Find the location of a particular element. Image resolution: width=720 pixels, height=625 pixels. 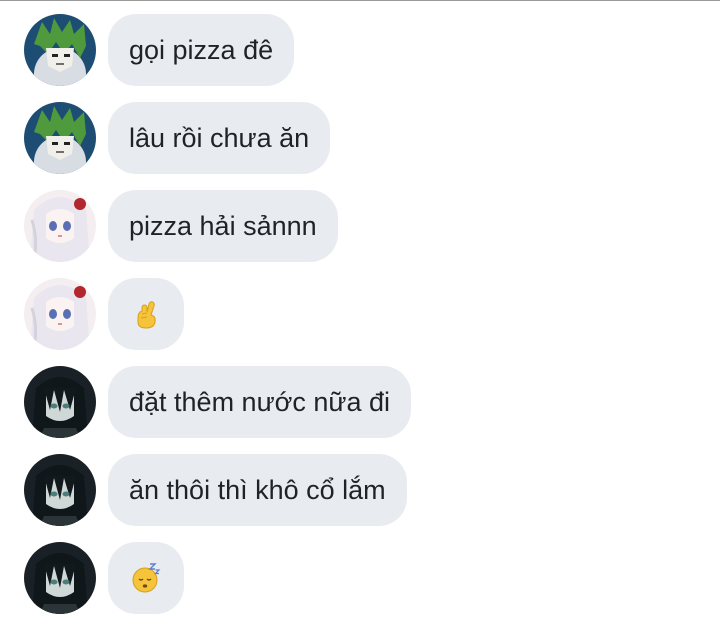

message-text: pizza hải sảnnn is located at coordinates (223, 225).